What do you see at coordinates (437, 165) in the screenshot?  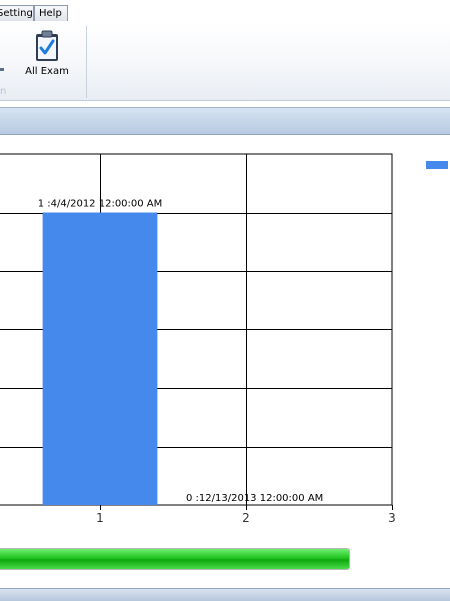 I see `legend-swatch` at bounding box center [437, 165].